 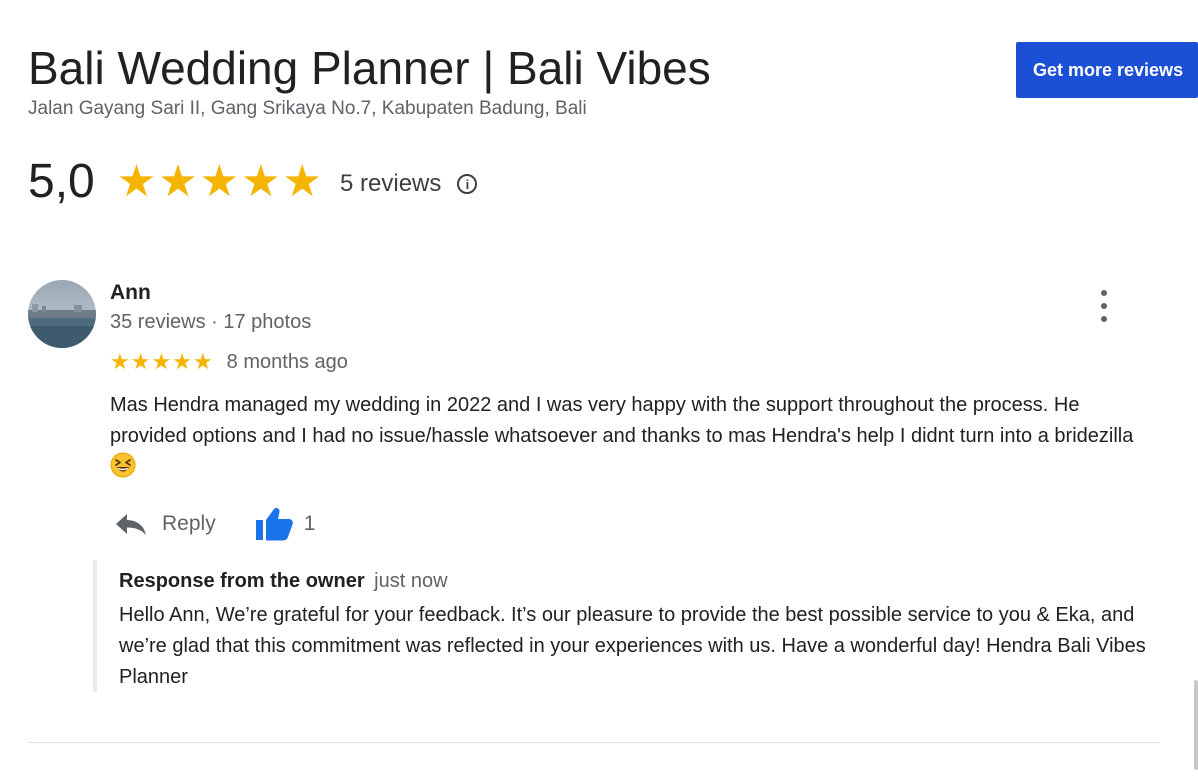 What do you see at coordinates (131, 524) in the screenshot?
I see `reply-arrow-icon` at bounding box center [131, 524].